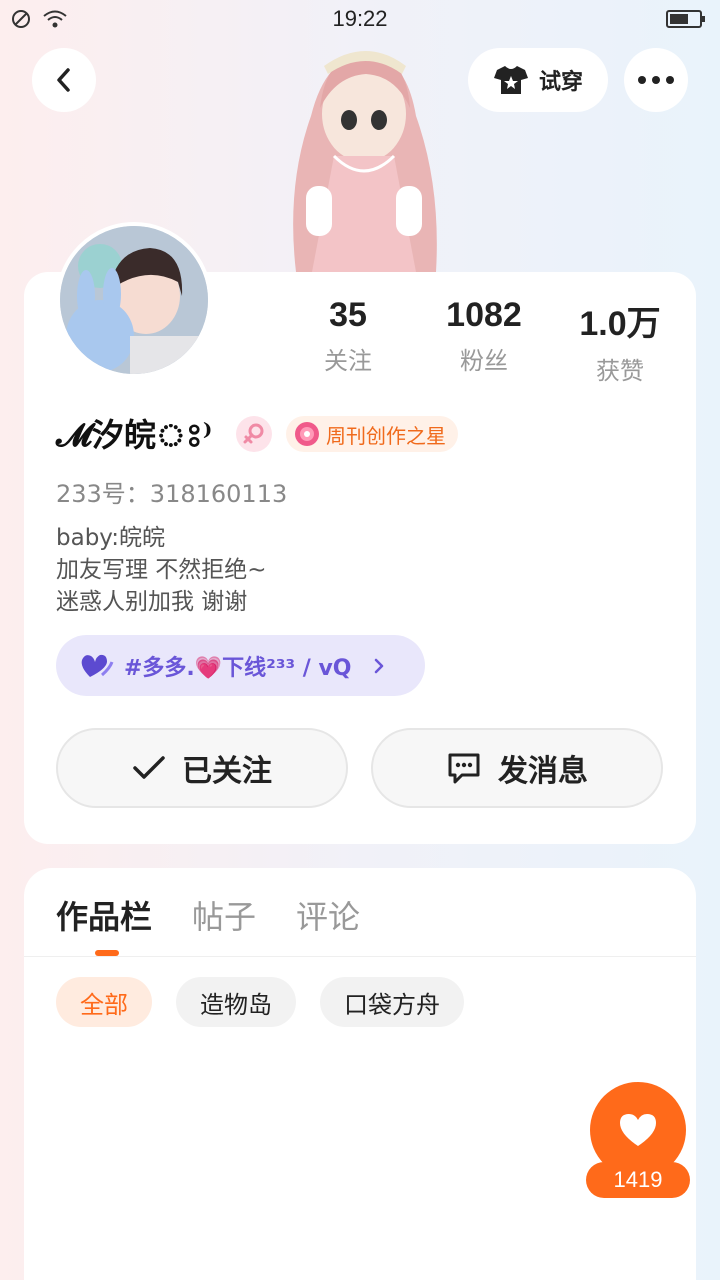 The height and width of the screenshot is (1280, 720). I want to click on creator-star-badge: 周刊创作之星, so click(372, 434).